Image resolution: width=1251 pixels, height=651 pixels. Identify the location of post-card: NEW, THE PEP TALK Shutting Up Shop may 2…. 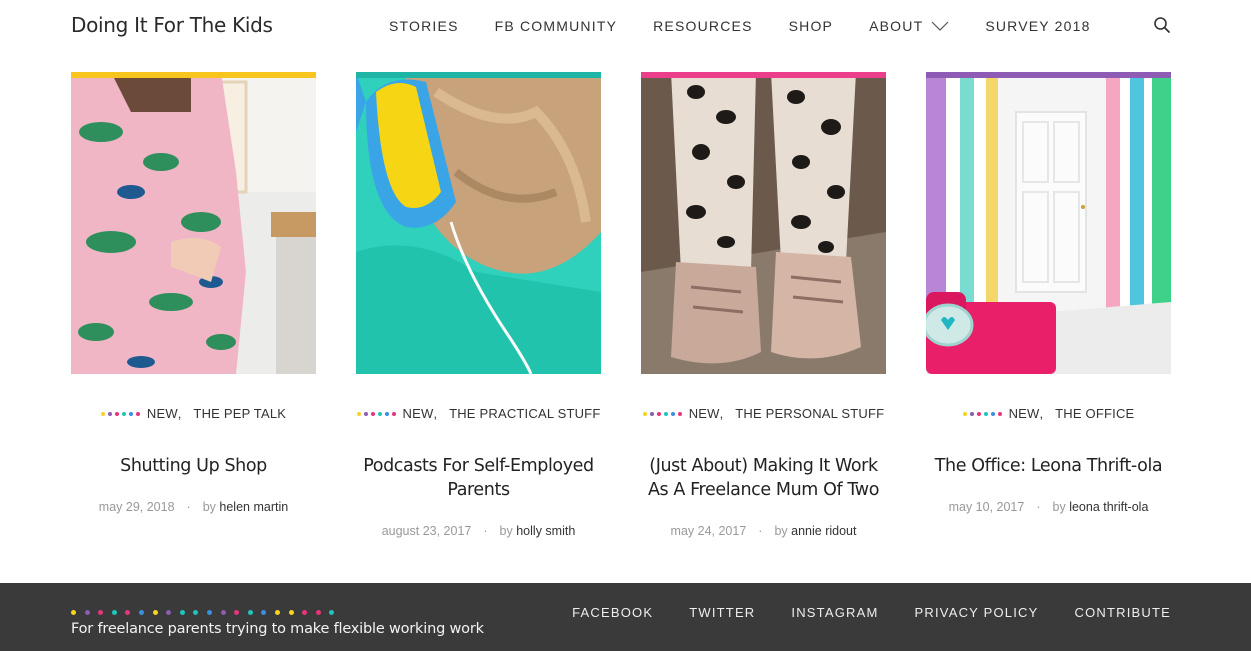
(193, 293).